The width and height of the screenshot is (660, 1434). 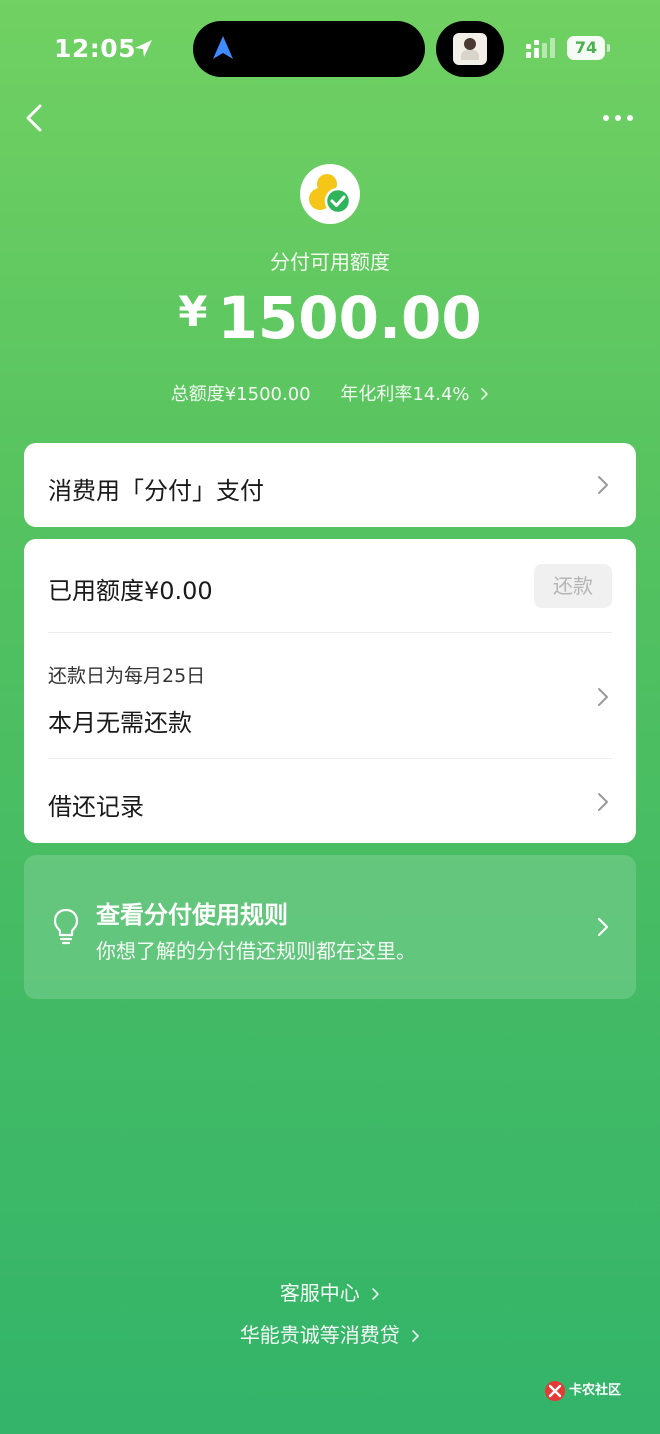 I want to click on usage-rules-subtitle: 你想了解的分付借还规则都在这里。, so click(x=256, y=951).